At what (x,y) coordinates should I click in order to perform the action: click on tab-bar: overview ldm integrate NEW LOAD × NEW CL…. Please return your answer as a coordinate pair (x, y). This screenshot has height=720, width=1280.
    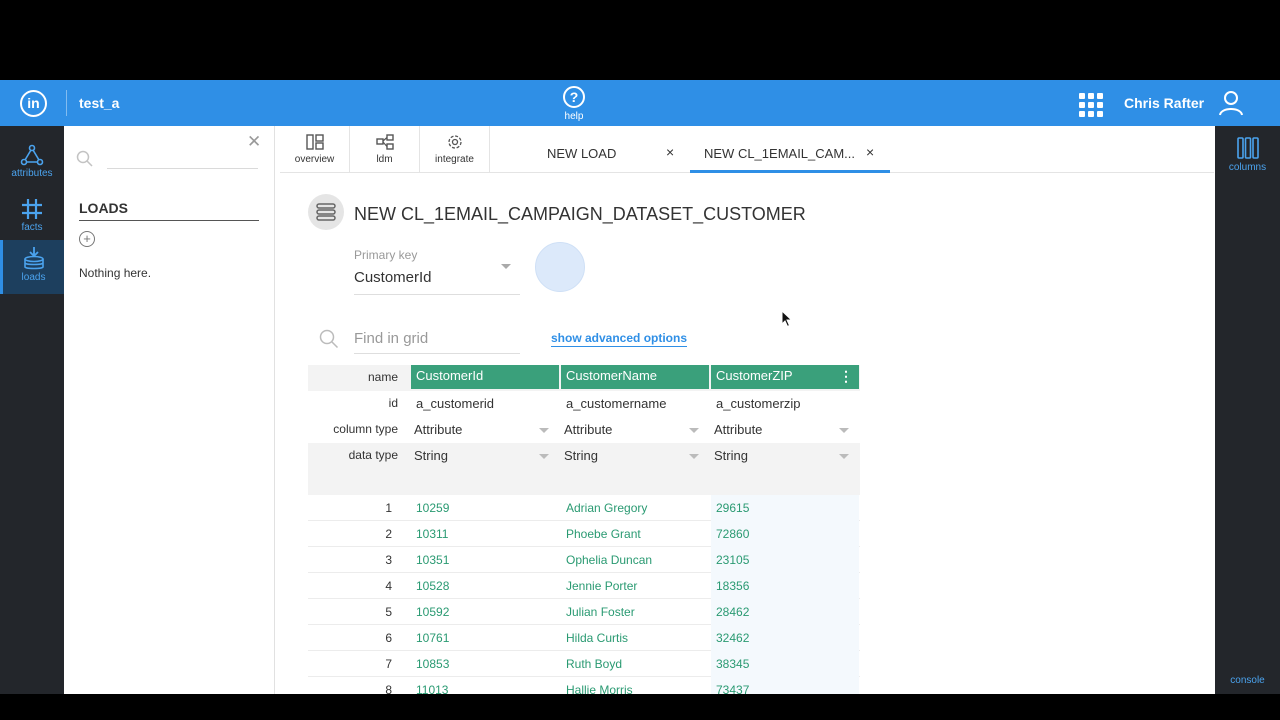
    Looking at the image, I should click on (747, 149).